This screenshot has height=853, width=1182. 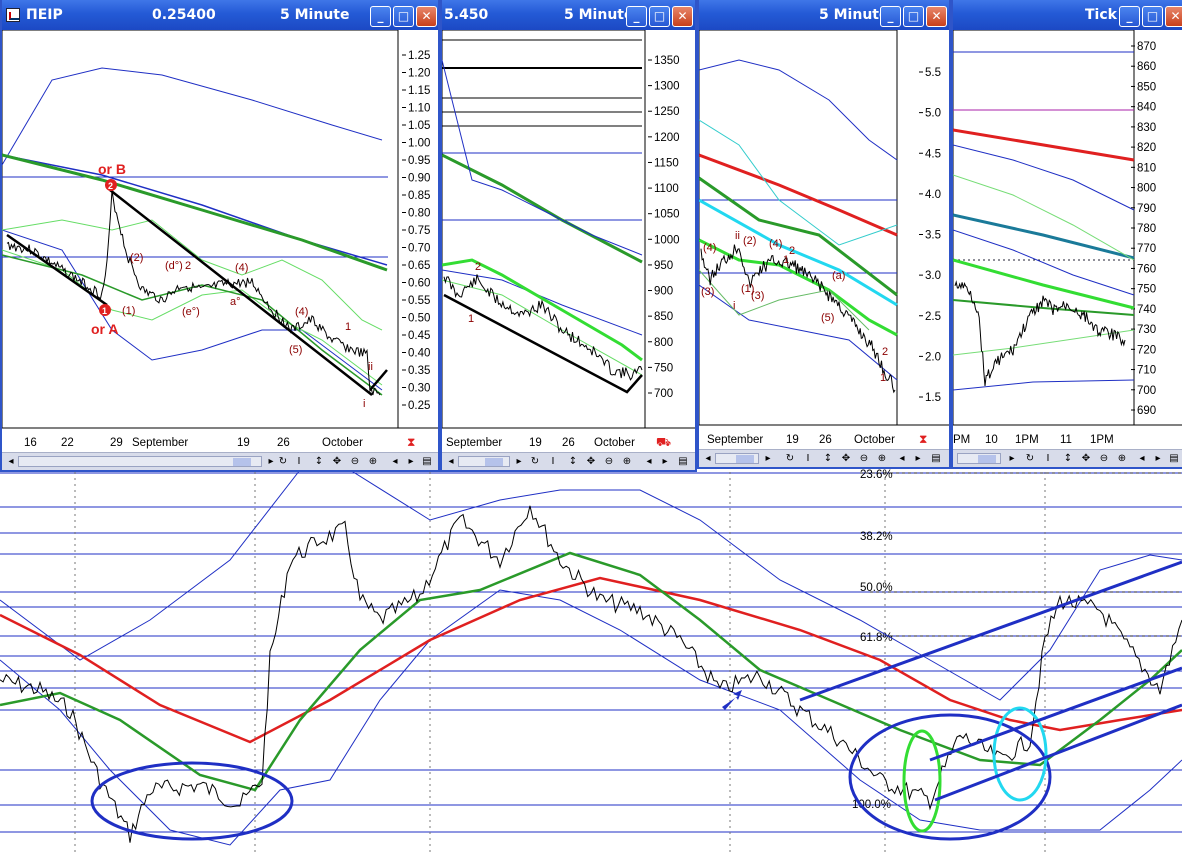 I want to click on w4-ytick-6: 810, so click(x=1146, y=168).